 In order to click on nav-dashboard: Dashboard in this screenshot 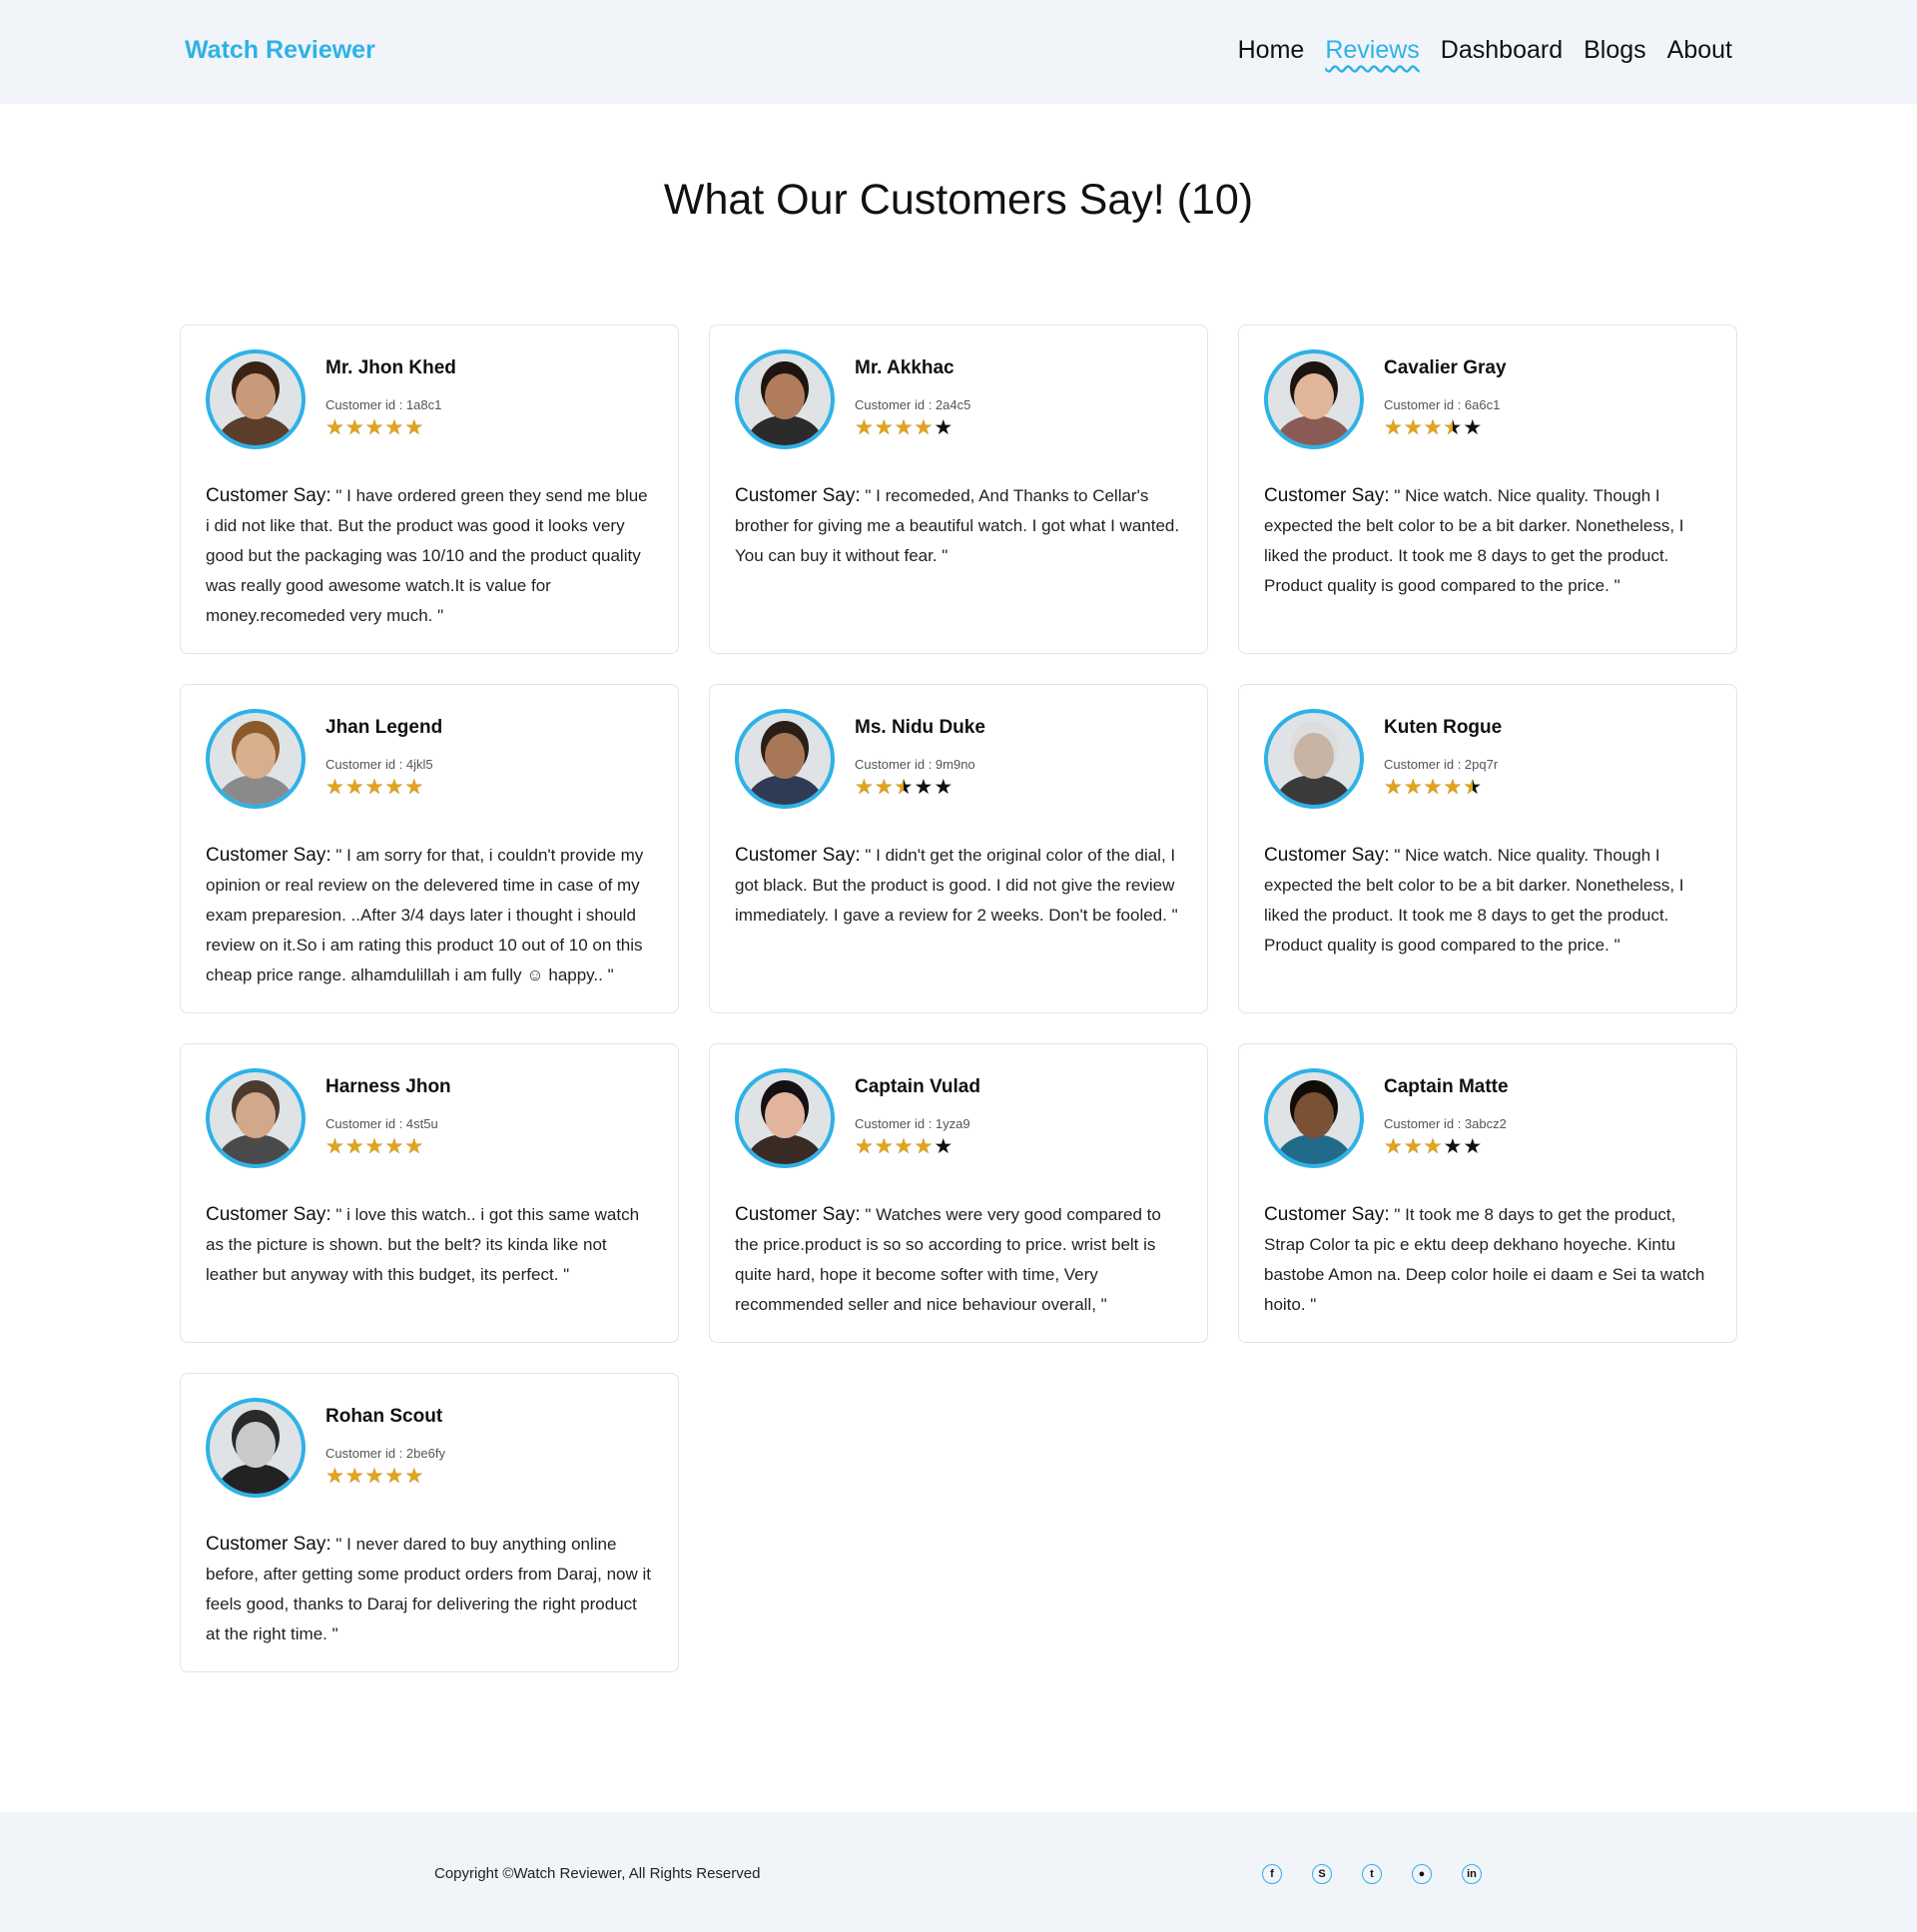, I will do `click(1502, 51)`.